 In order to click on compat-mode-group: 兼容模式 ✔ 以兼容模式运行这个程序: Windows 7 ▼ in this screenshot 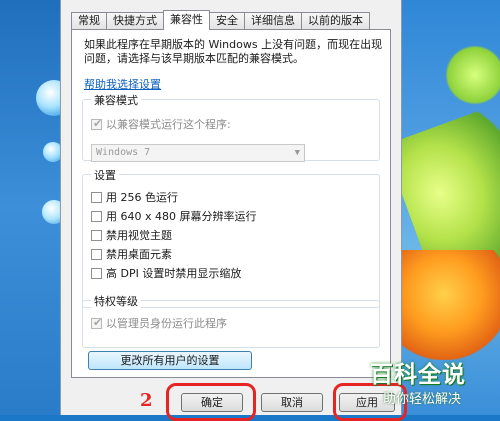, I will do `click(231, 127)`.